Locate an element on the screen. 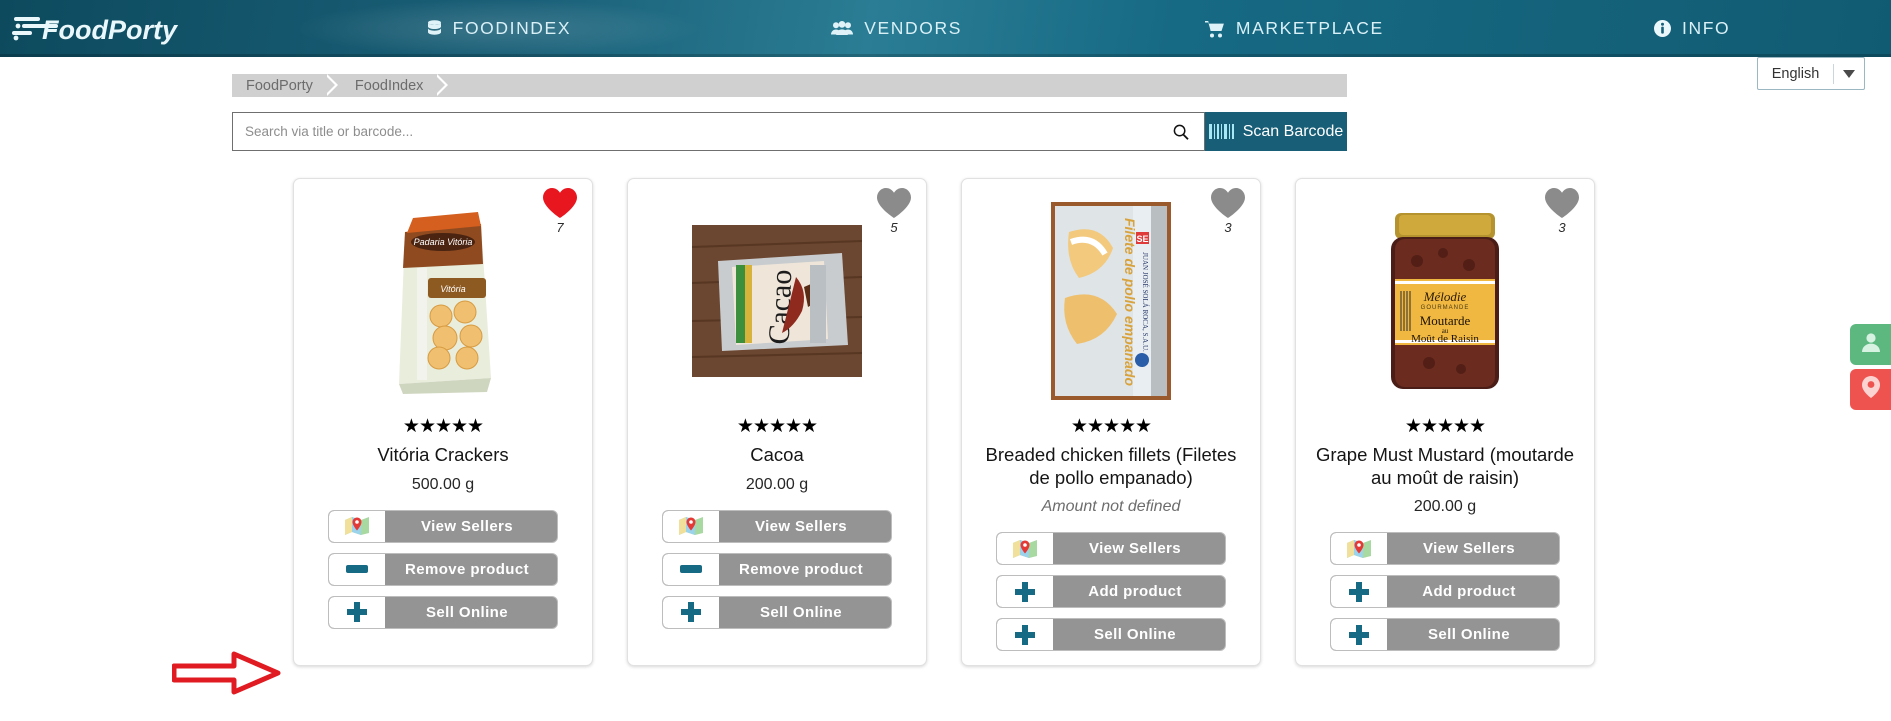  nav-item-vendors: VENDORS is located at coordinates (897, 28).